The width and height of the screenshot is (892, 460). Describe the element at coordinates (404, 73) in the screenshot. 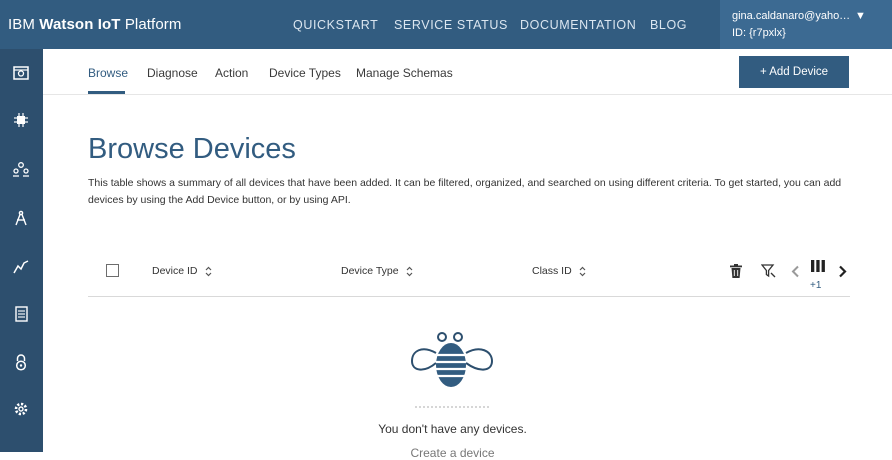

I see `tab-manage-schemas: Manage Schemas` at that location.